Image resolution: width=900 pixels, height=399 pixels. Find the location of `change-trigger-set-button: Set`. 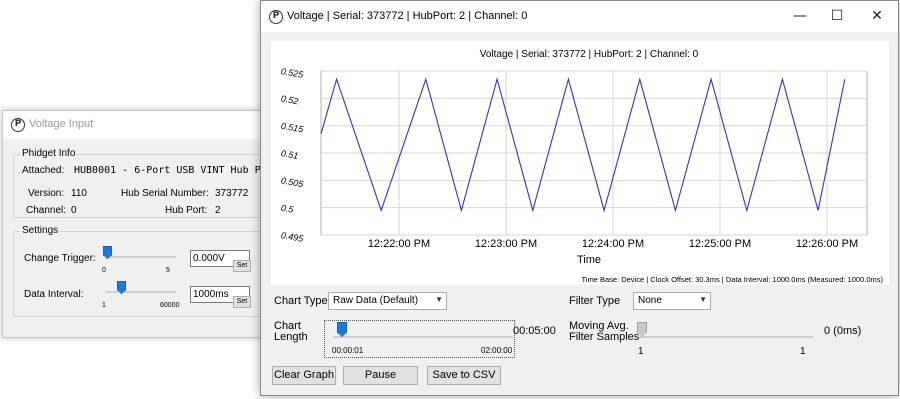

change-trigger-set-button: Set is located at coordinates (242, 266).